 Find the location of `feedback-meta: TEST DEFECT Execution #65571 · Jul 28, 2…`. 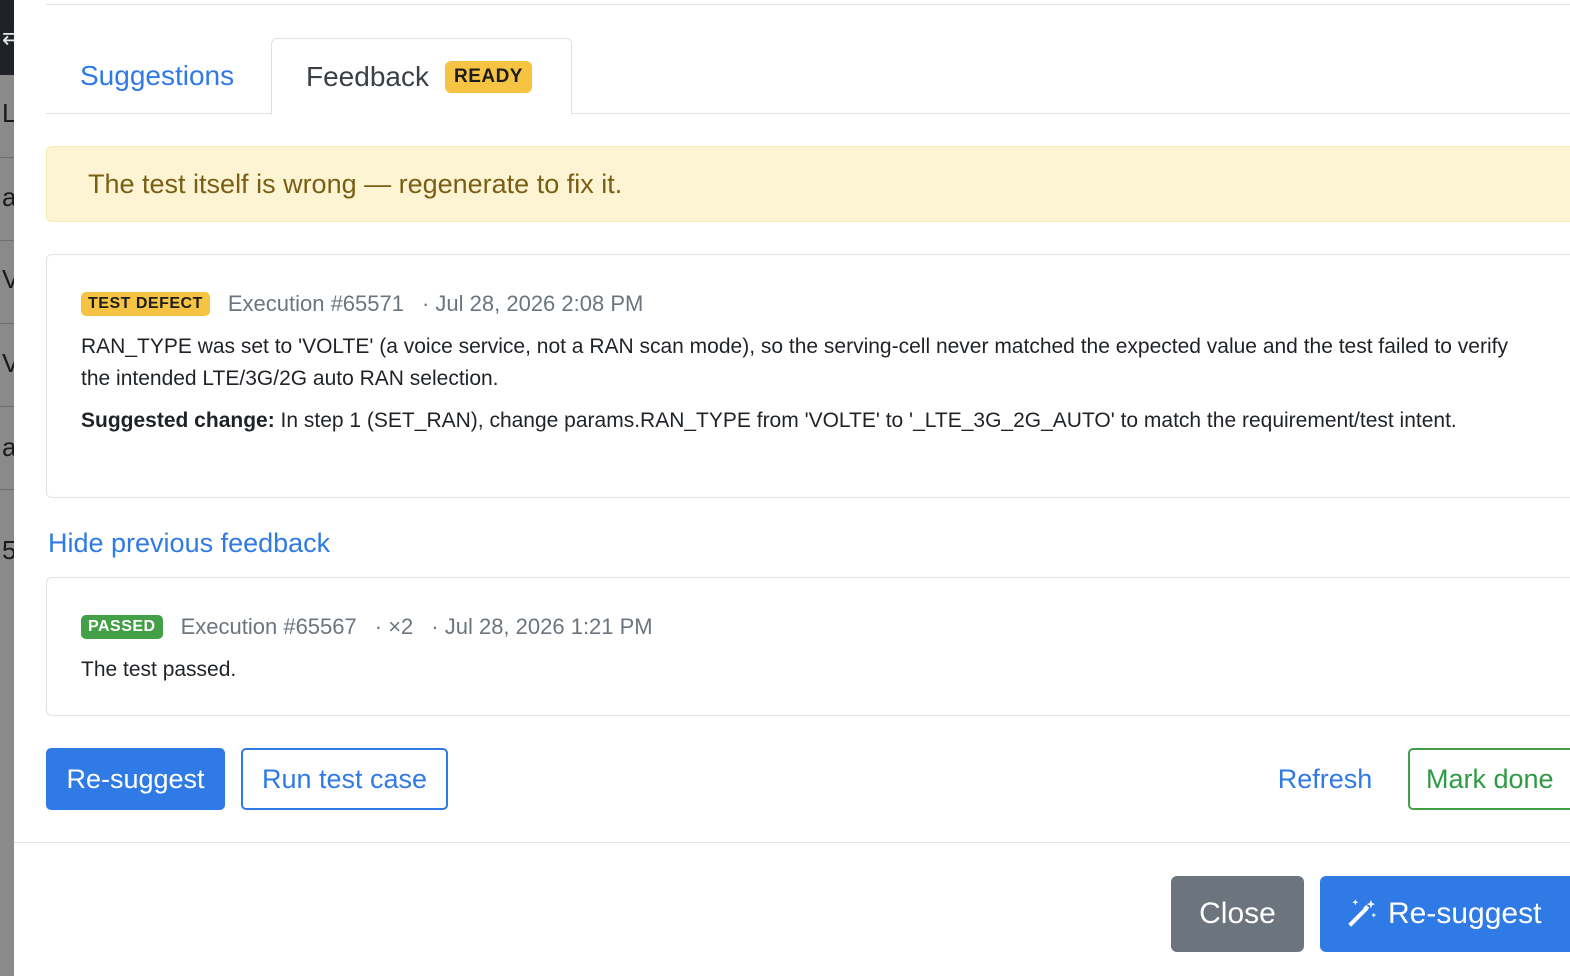

feedback-meta: TEST DEFECT Execution #65571 · Jul 28, 2… is located at coordinates (811, 304).